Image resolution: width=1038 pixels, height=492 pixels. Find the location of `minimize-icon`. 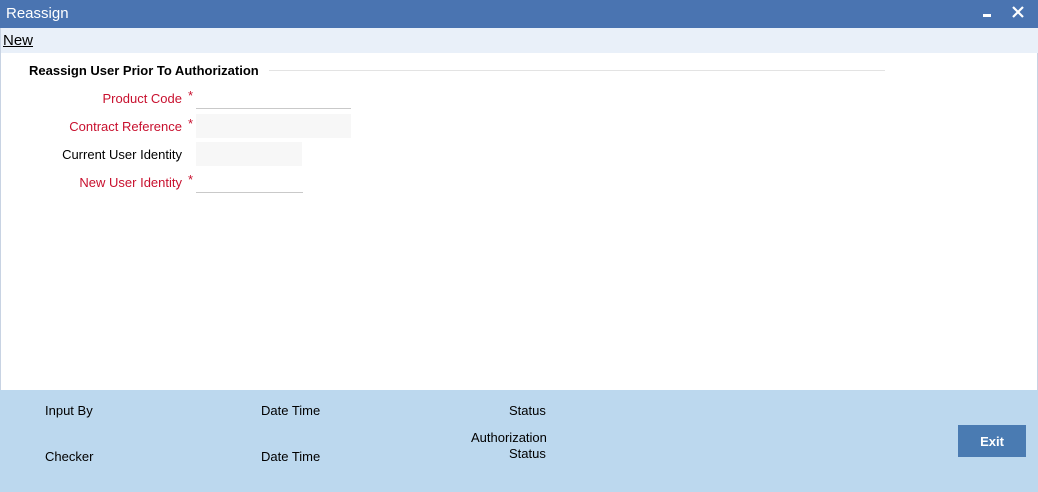

minimize-icon is located at coordinates (987, 13).